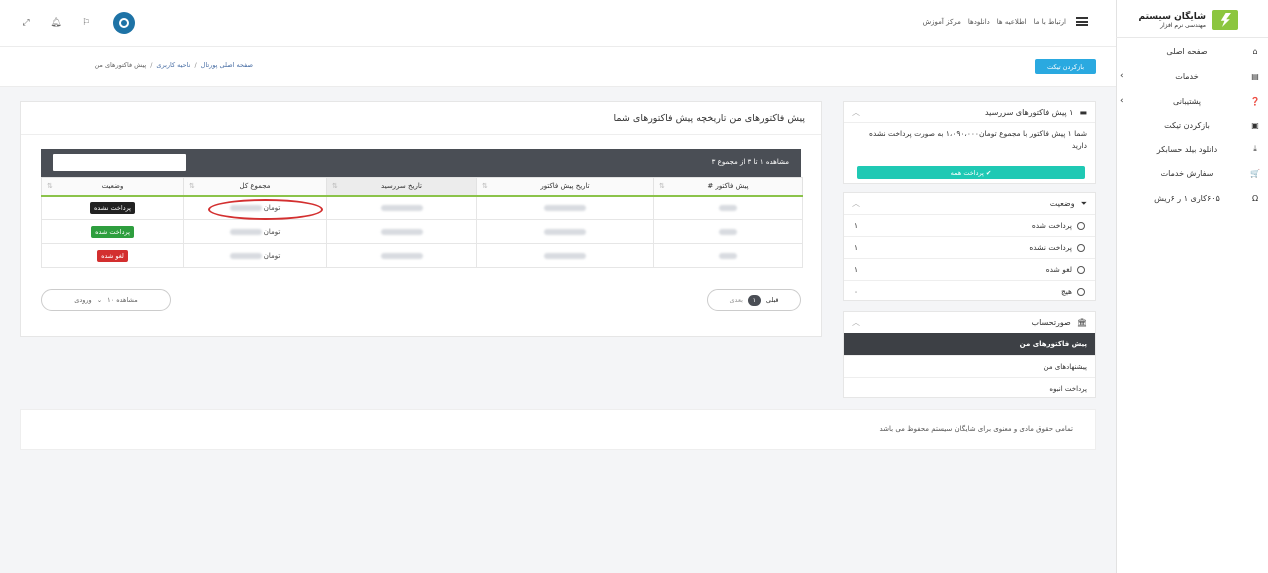 Image resolution: width=1268 pixels, height=573 pixels. I want to click on table-row: تومان لغو شده, so click(422, 255).